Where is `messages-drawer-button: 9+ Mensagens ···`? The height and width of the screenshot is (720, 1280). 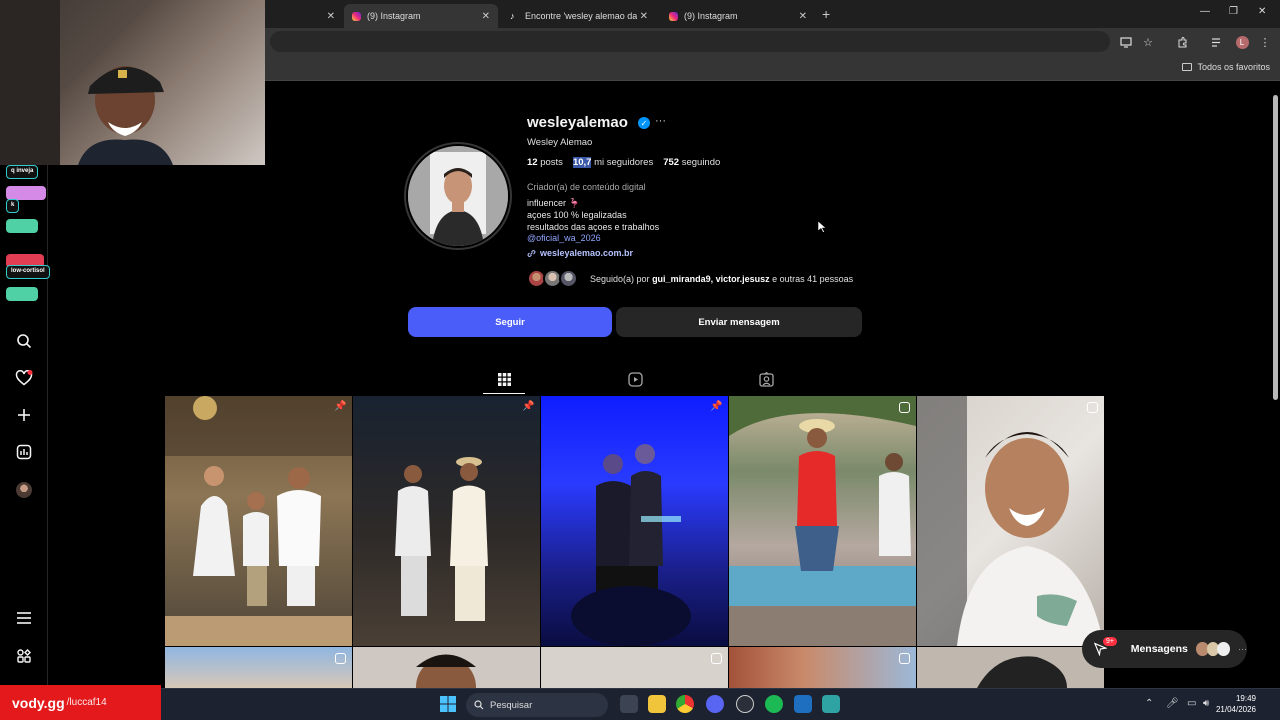 messages-drawer-button: 9+ Mensagens ··· is located at coordinates (1164, 649).